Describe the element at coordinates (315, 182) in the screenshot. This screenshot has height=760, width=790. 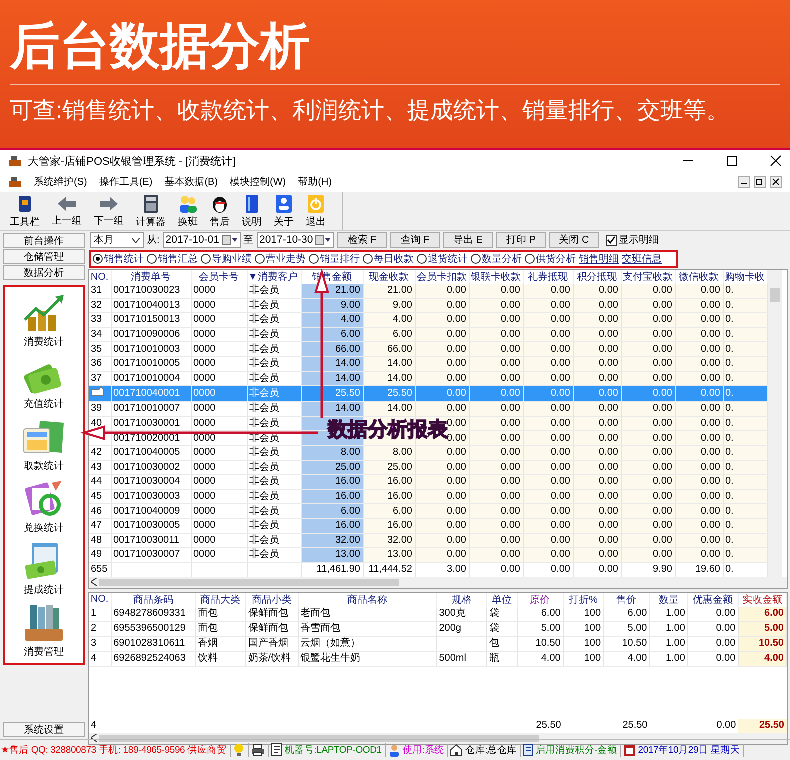
I see `menu-item: 帮助(H)` at that location.